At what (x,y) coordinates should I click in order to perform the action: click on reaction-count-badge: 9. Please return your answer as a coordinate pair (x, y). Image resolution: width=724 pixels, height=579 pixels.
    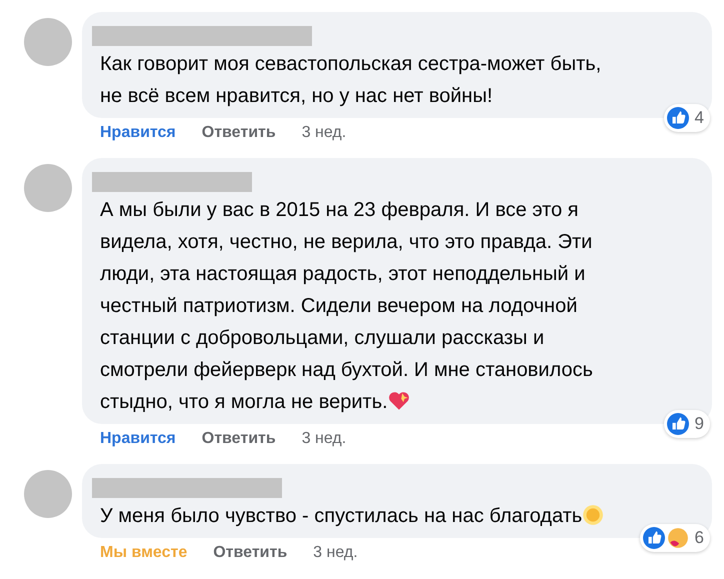
    Looking at the image, I should click on (687, 424).